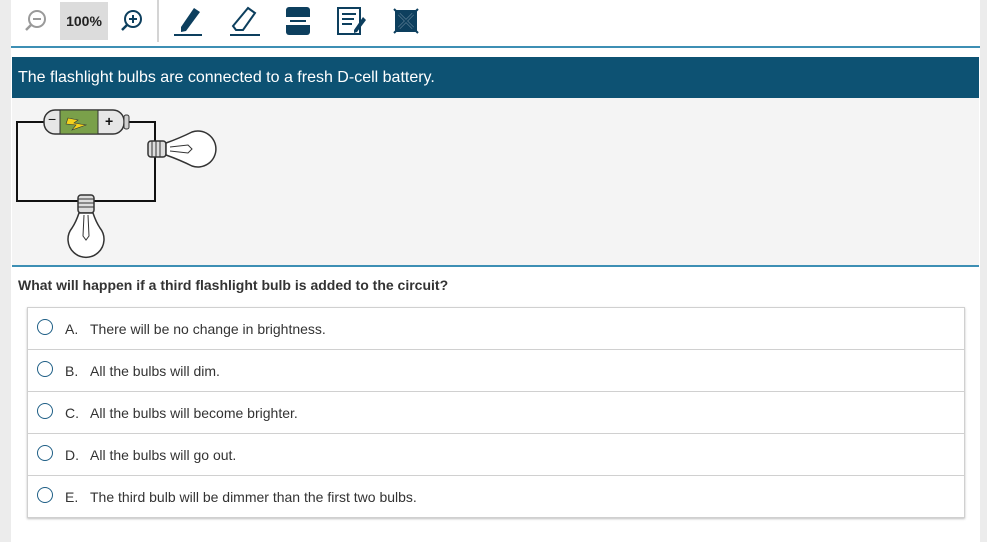 The height and width of the screenshot is (542, 987). I want to click on option-letter: D., so click(72, 454).